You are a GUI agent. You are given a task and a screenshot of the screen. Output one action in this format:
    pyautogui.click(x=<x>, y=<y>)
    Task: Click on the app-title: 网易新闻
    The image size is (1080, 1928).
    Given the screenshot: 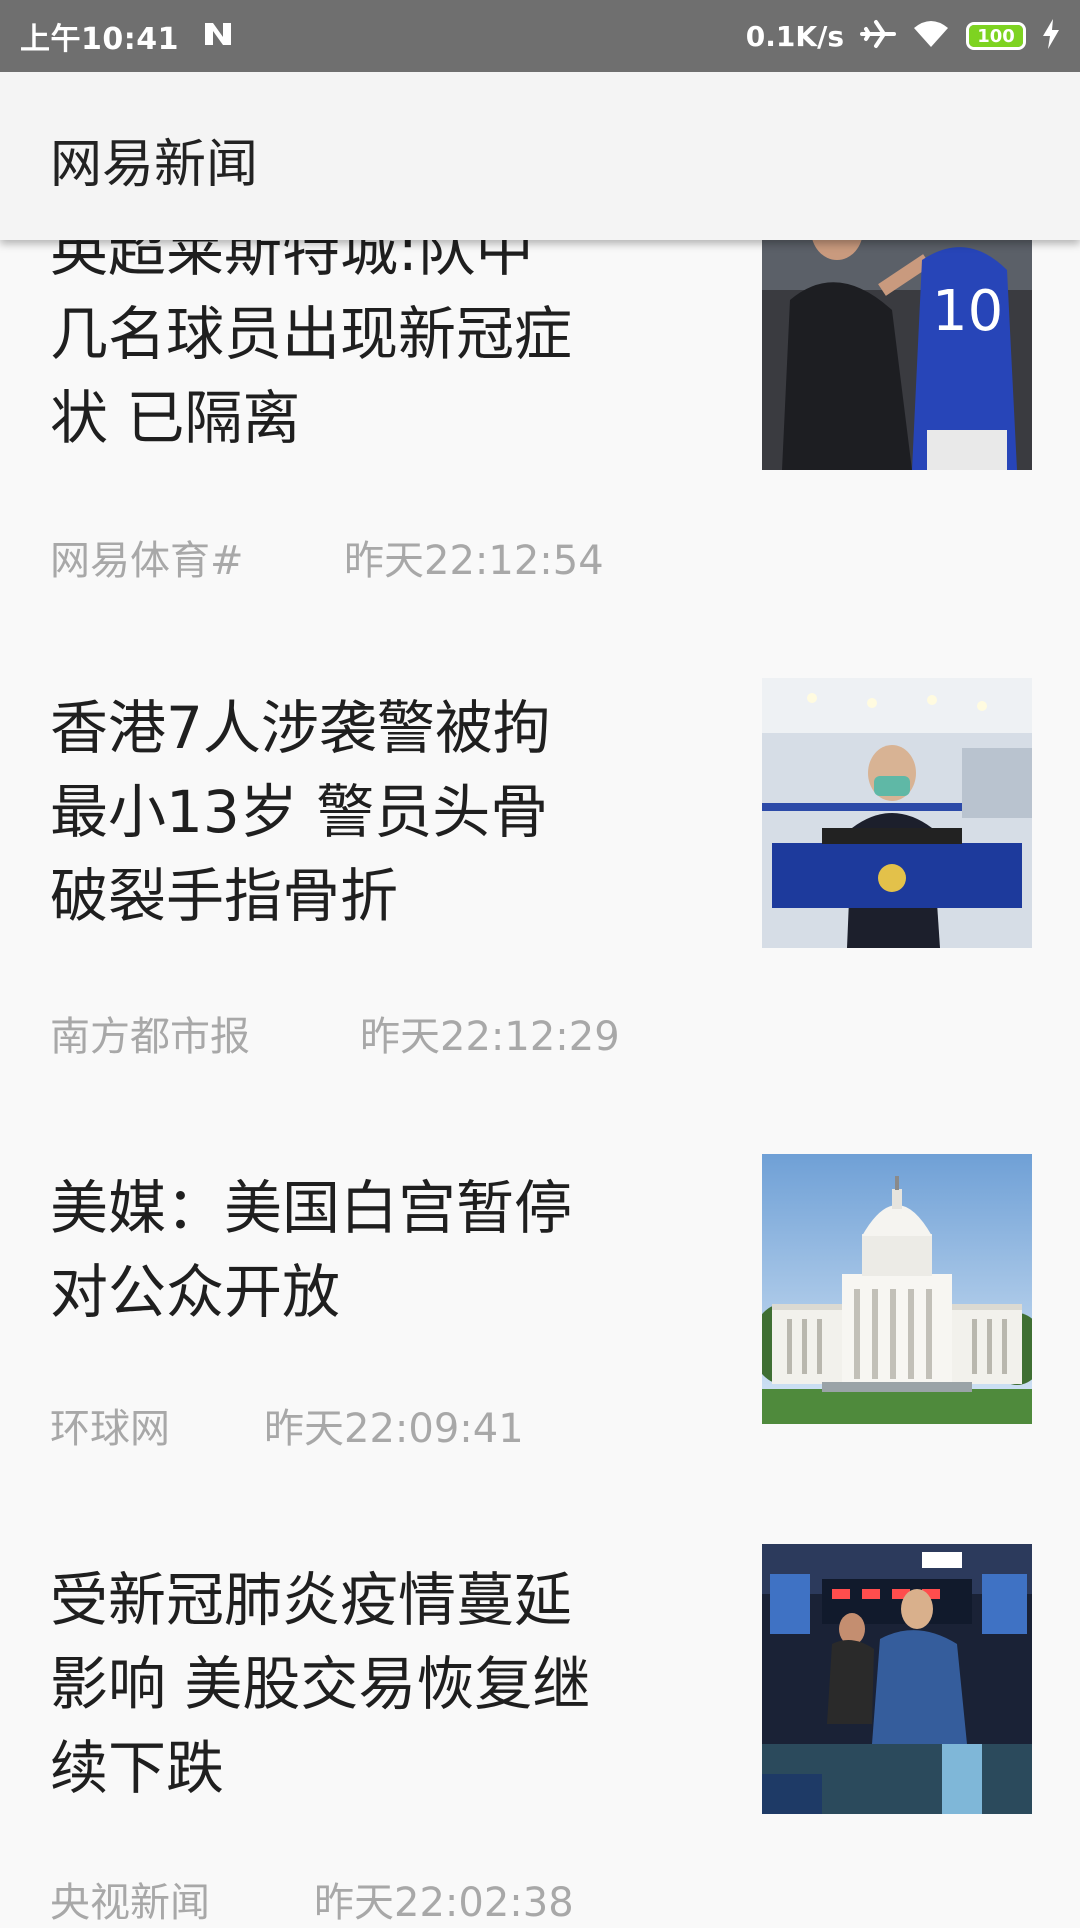 What is the action you would take?
    pyautogui.click(x=154, y=165)
    